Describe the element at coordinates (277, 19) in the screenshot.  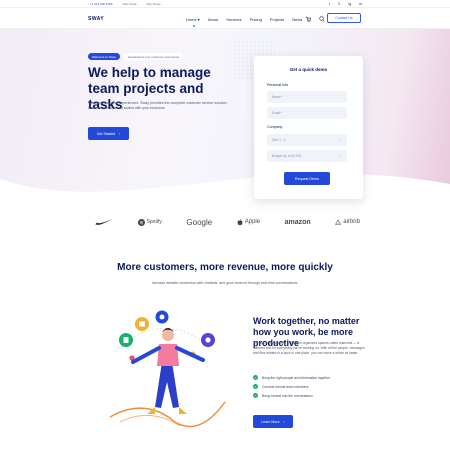
I see `nav-item-projects: Projects` at that location.